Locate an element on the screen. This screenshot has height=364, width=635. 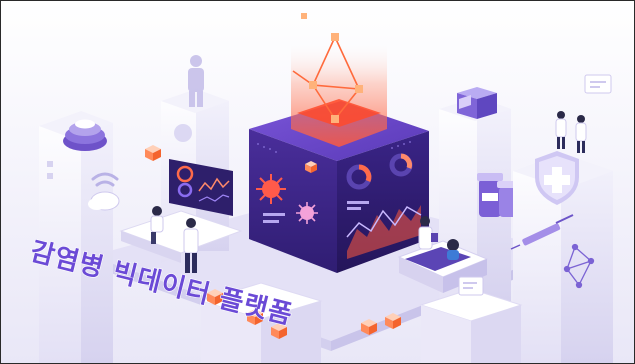
virus-icon-small is located at coordinates (307, 213).